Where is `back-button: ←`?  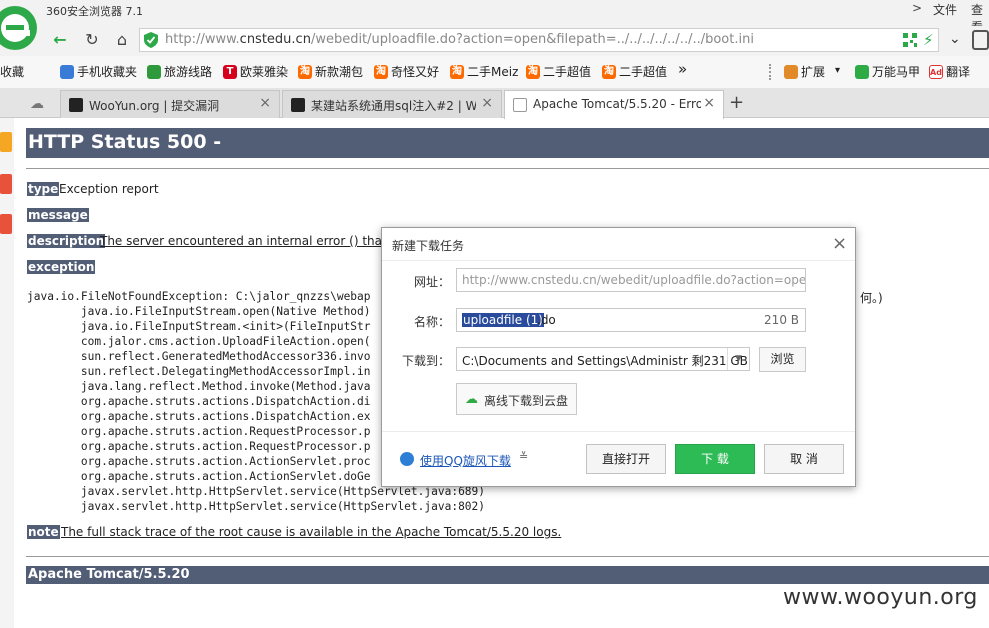 back-button: ← is located at coordinates (60, 40).